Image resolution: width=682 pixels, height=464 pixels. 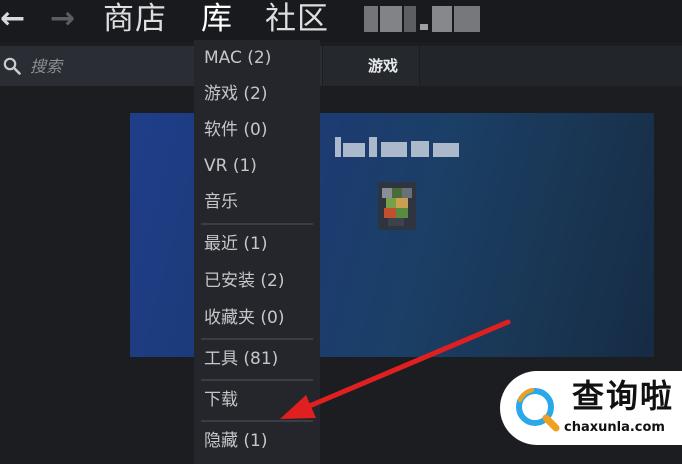 What do you see at coordinates (397, 206) in the screenshot?
I see `game-icon` at bounding box center [397, 206].